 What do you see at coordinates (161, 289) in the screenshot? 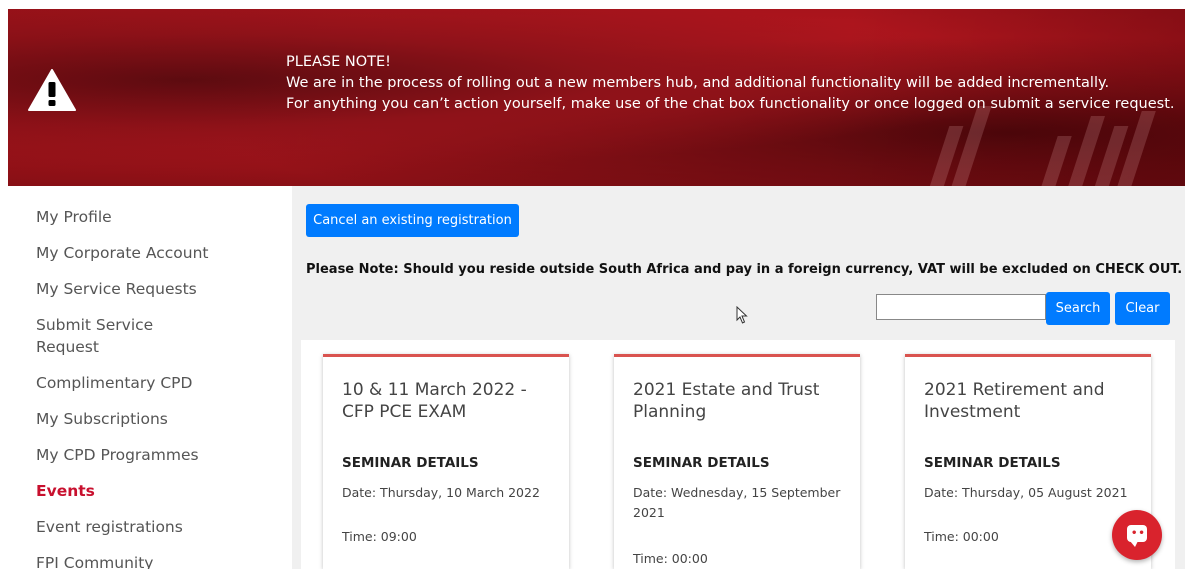
I see `sidebar-item-my-service-requests: My Service Requests` at bounding box center [161, 289].